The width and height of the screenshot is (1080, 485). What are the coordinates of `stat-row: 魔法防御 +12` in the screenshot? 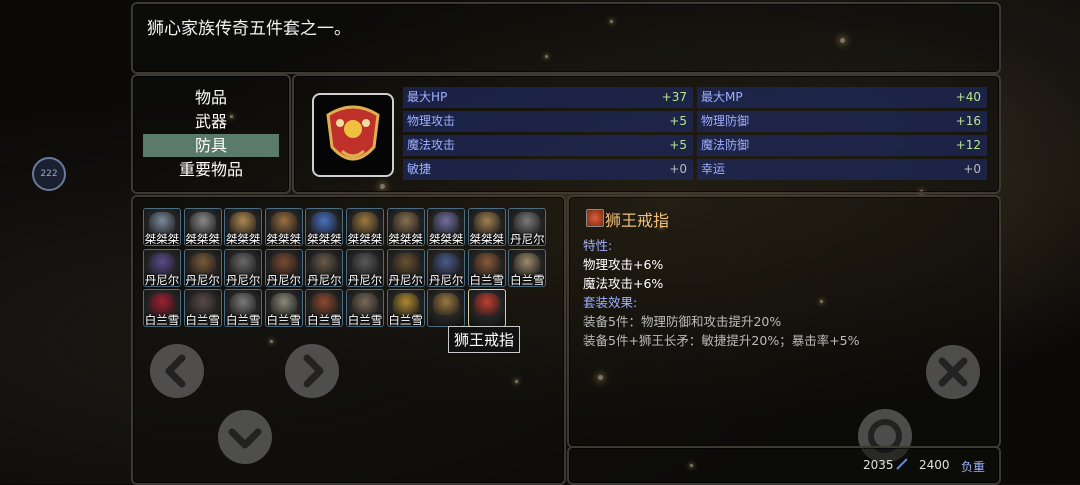 It's located at (842, 145).